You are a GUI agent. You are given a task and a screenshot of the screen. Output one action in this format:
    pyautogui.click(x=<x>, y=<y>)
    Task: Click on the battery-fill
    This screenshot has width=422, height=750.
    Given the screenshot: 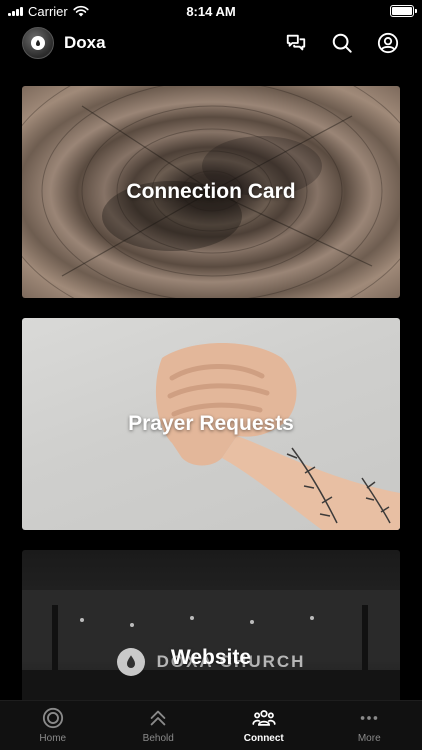 What is the action you would take?
    pyautogui.click(x=402, y=11)
    